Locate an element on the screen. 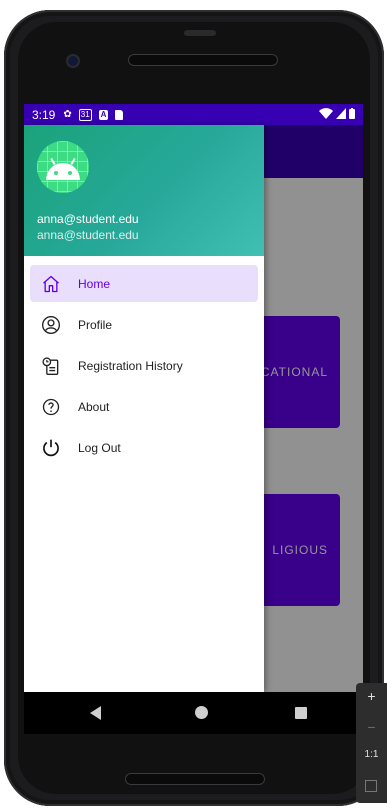 The image size is (387, 811). sd-card-icon is located at coordinates (119, 114).